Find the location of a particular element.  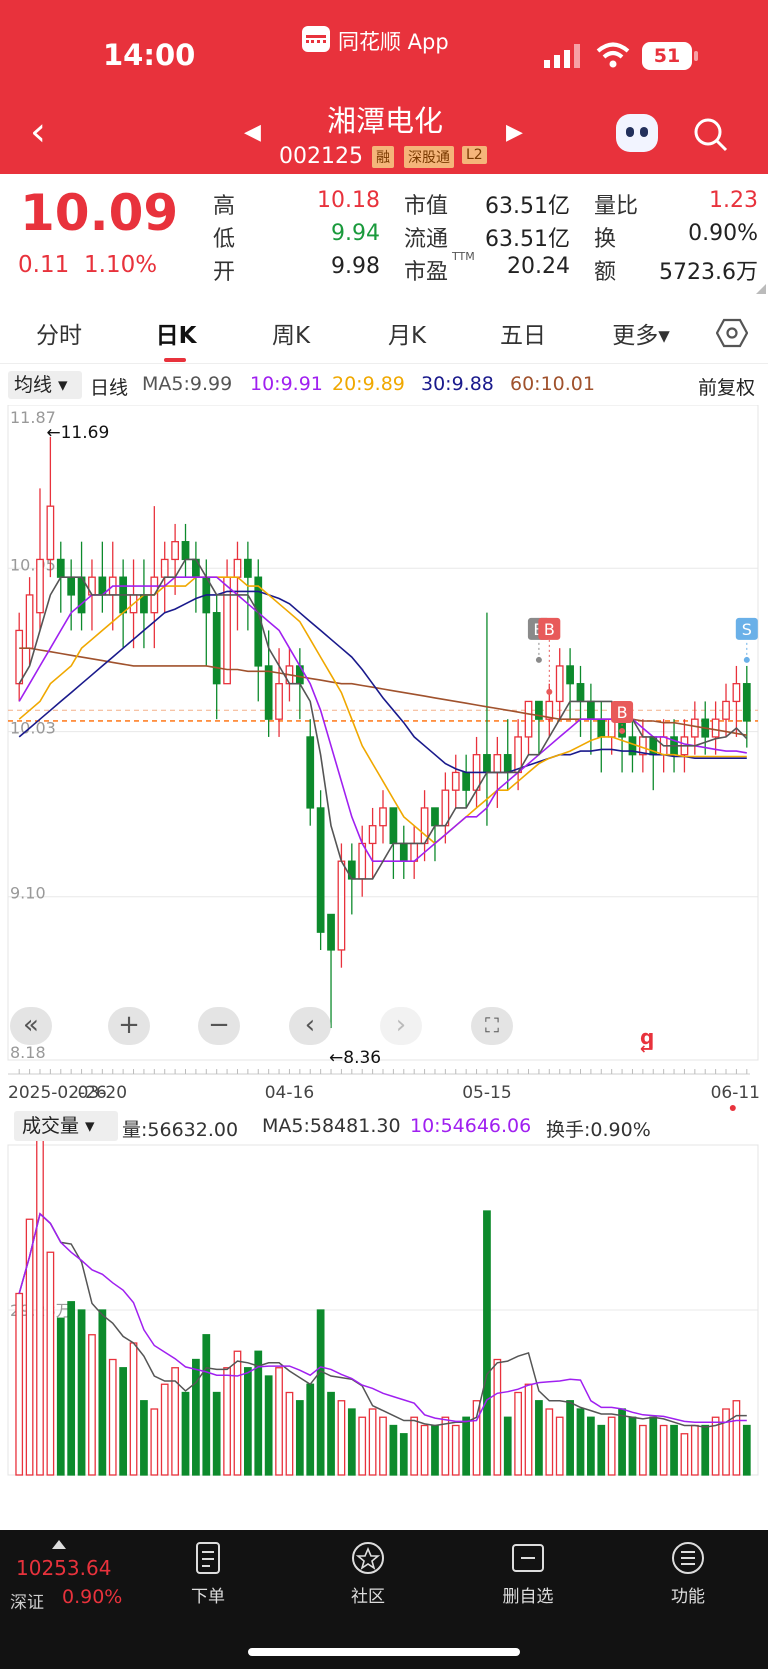

indicator-selector: 成交量 ▾ is located at coordinates (66, 1126).